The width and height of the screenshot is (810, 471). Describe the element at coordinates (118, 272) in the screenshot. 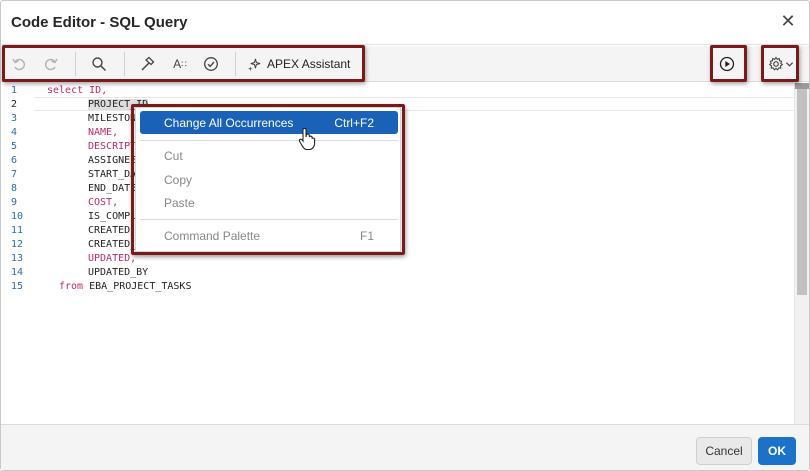

I see `code-line: UPDATED_BY` at that location.